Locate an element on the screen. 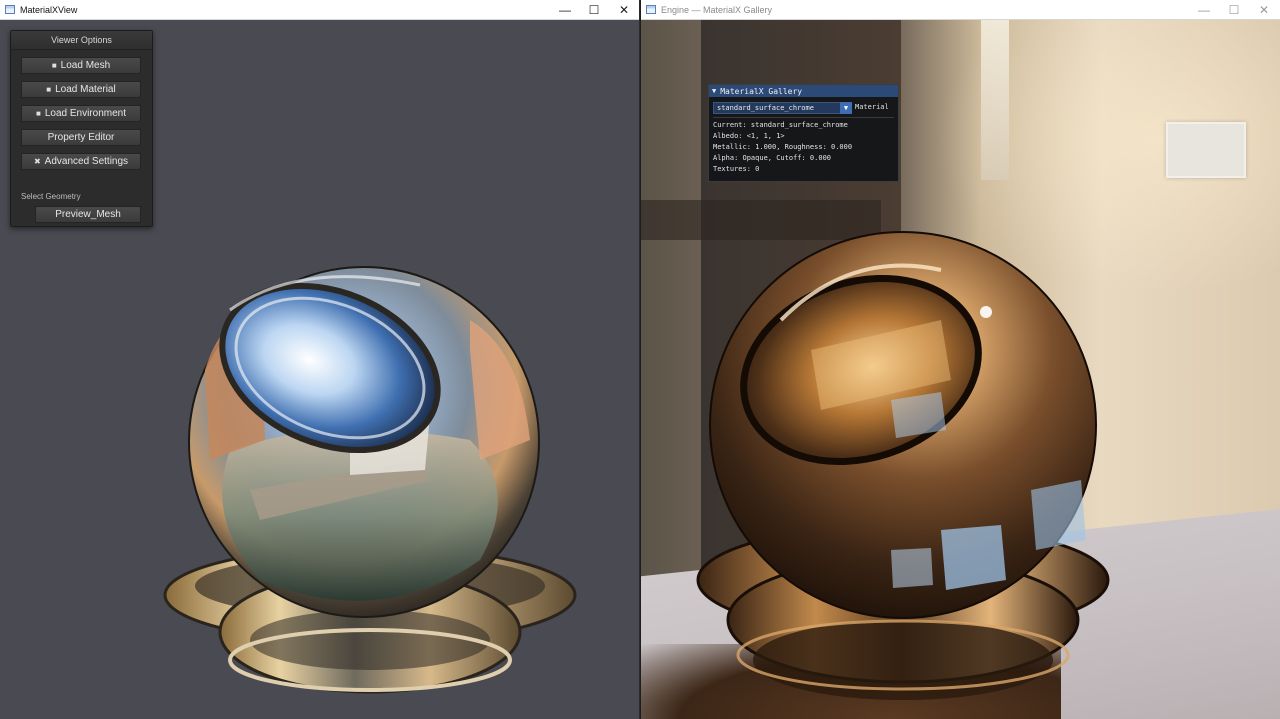  load-mesh-button: ■ Load Mesh is located at coordinates (81, 65).